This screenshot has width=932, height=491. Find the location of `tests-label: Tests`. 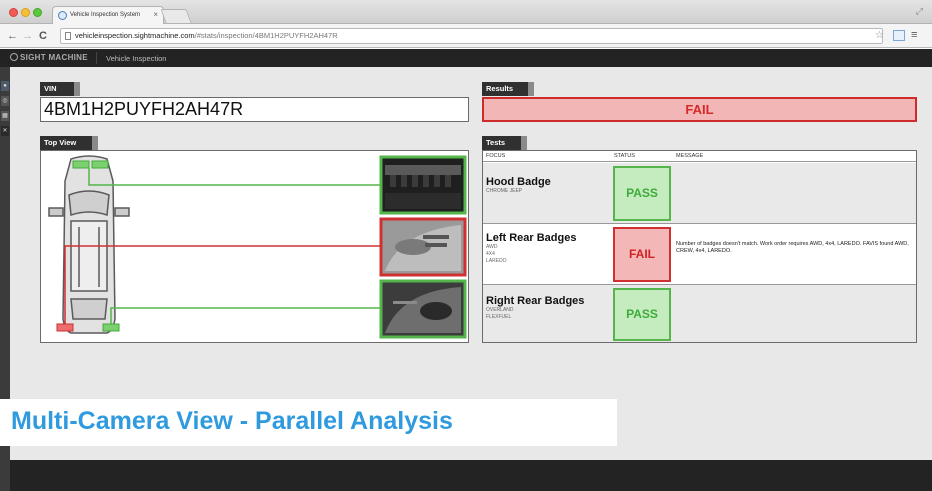

tests-label: Tests is located at coordinates (504, 143).